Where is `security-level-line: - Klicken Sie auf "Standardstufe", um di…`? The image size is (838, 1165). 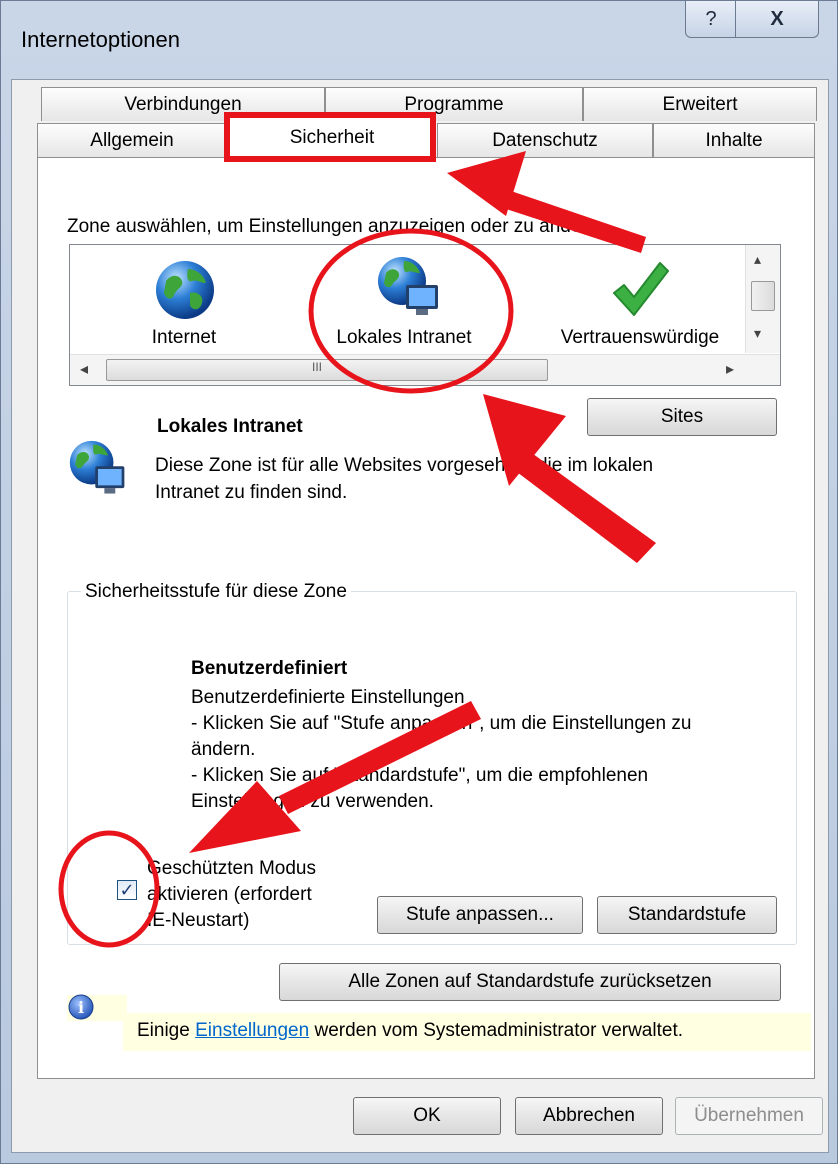
security-level-line: - Klicken Sie auf "Standardstufe", um di… is located at coordinates (420, 775).